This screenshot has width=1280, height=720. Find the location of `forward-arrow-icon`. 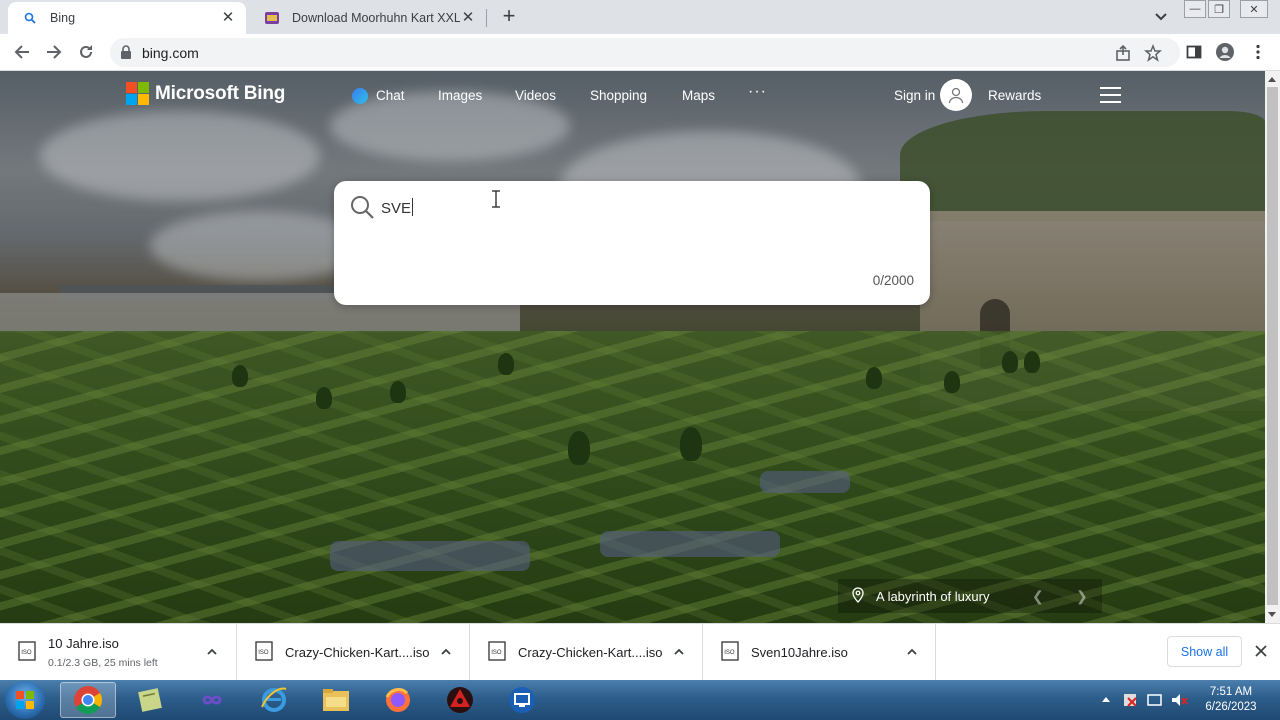

forward-arrow-icon is located at coordinates (54, 52).